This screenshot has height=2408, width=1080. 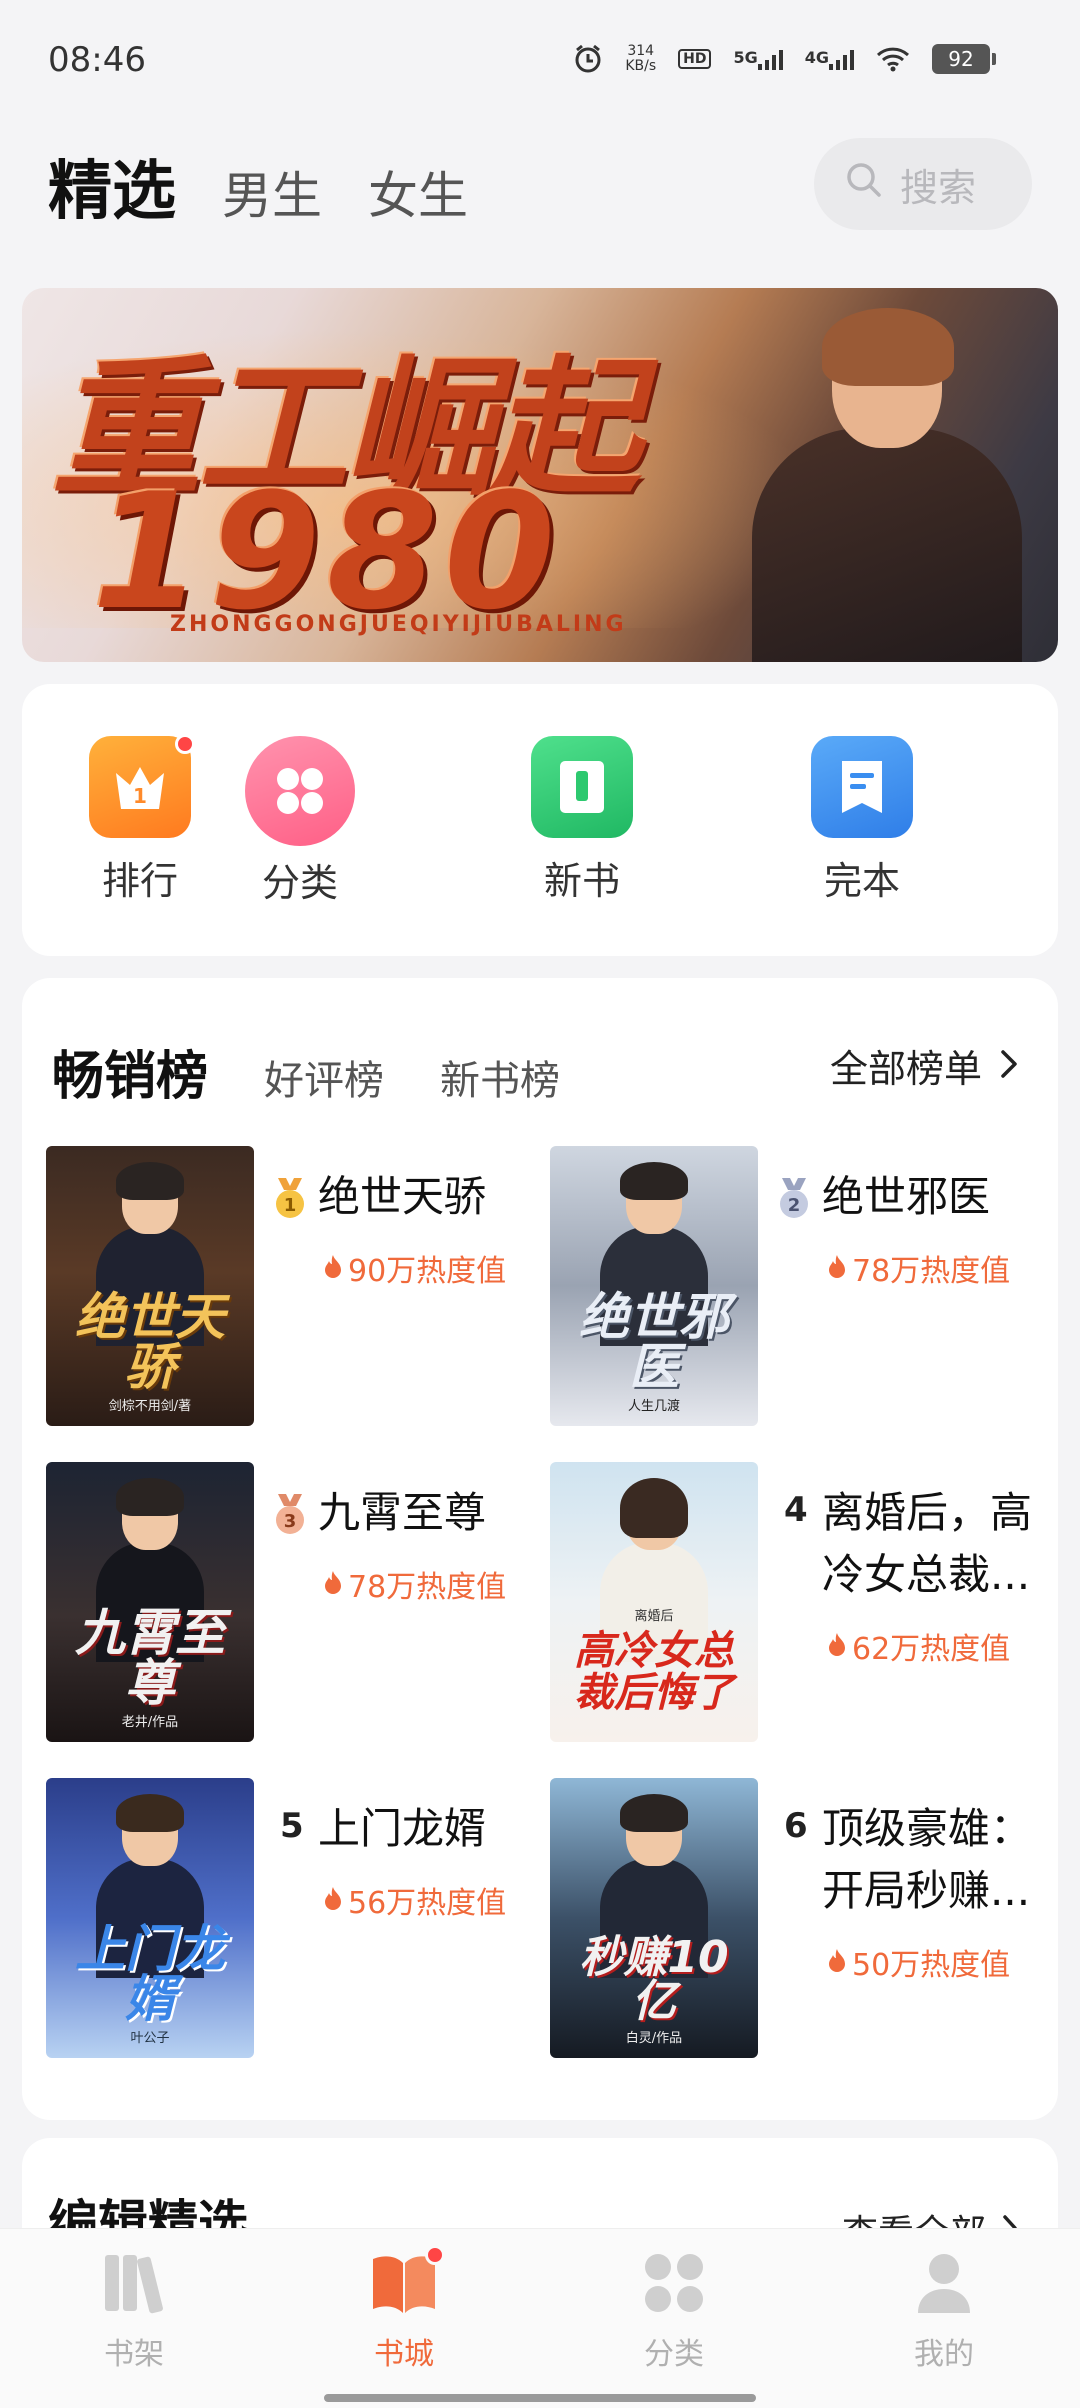 I want to click on search-box: 搜索, so click(x=923, y=184).